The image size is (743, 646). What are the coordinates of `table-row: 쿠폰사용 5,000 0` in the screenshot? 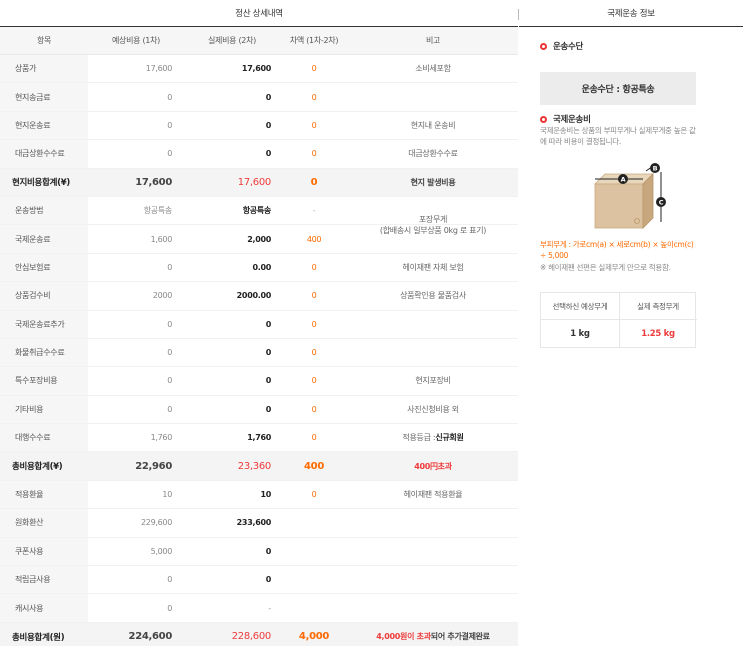 It's located at (259, 552).